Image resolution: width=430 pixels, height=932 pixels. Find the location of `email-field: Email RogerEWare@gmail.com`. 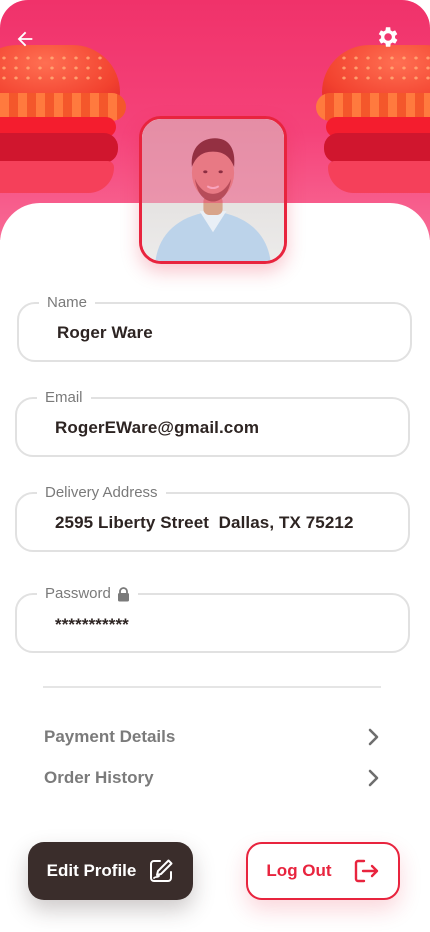

email-field: Email RogerEWare@gmail.com is located at coordinates (212, 422).